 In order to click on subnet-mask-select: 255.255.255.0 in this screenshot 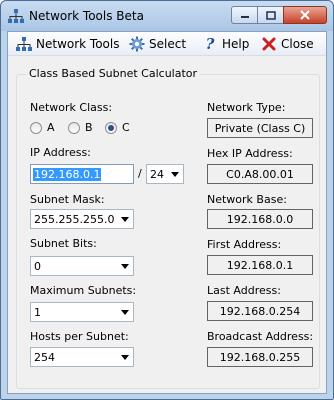, I will do `click(82, 219)`.